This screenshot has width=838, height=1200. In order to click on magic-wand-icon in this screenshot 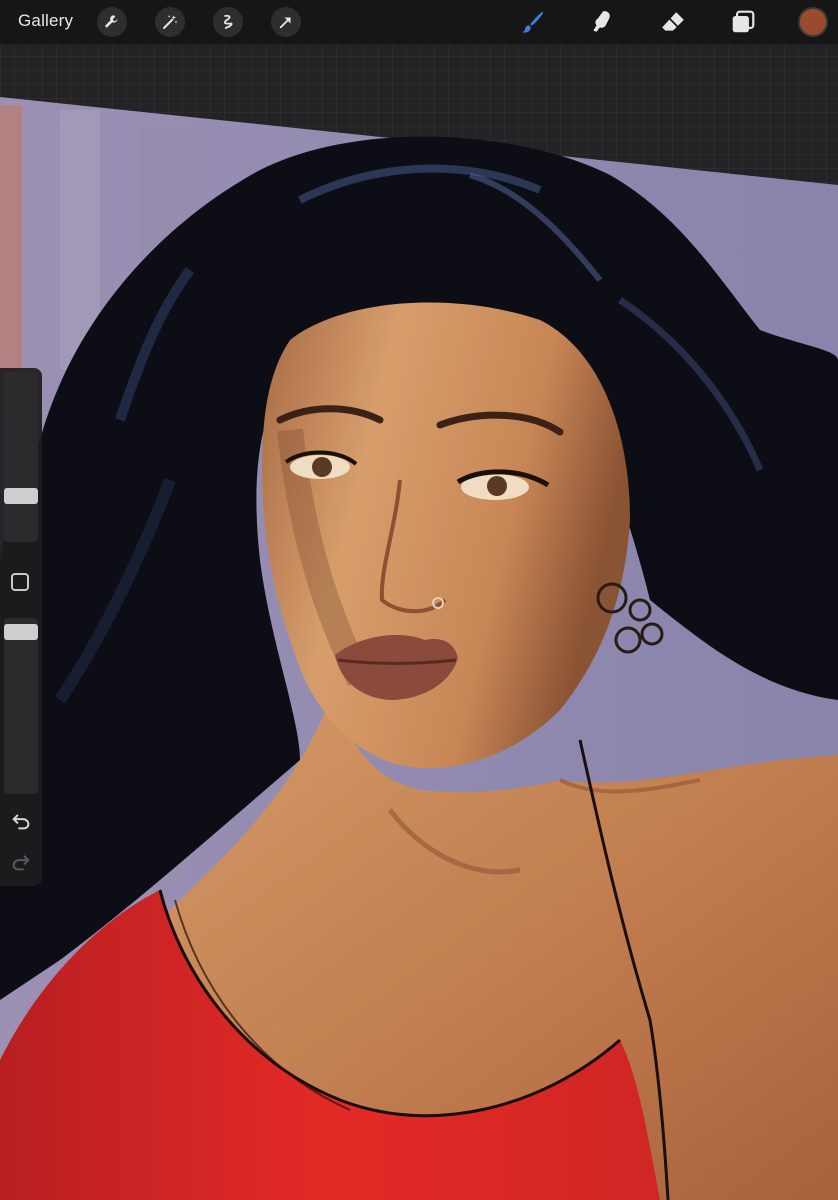, I will do `click(170, 22)`.